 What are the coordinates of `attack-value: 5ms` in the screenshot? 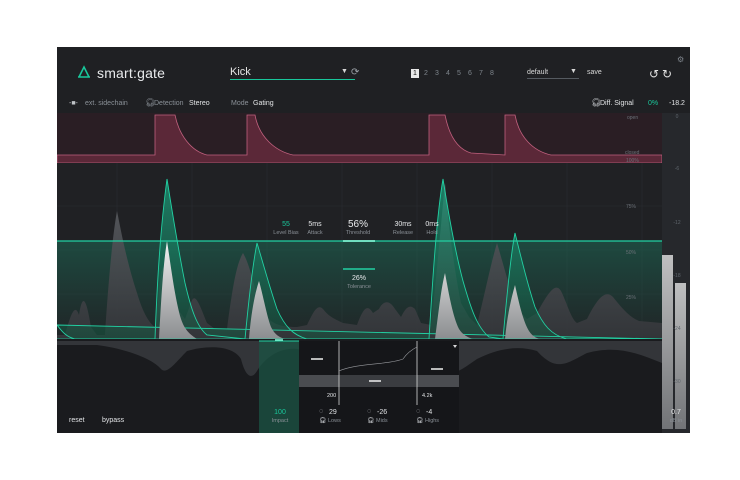 It's located at (315, 224).